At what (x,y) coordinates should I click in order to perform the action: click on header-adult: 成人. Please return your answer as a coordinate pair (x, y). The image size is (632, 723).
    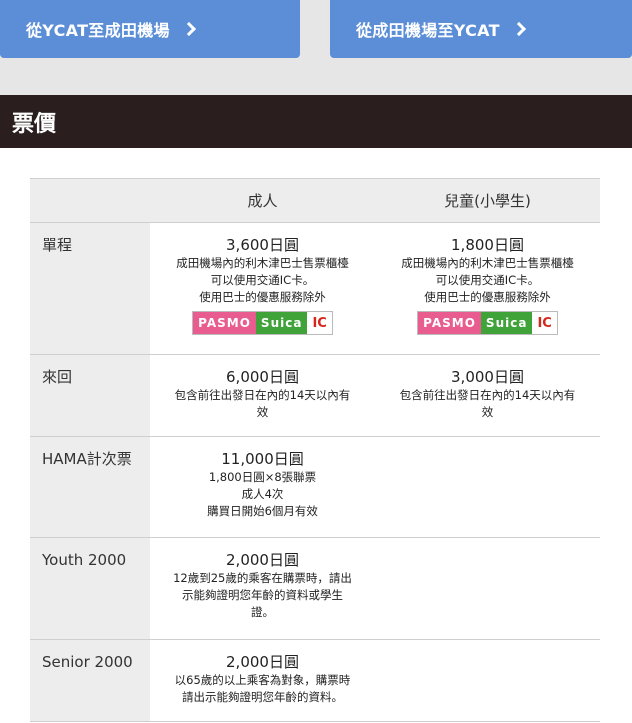
    Looking at the image, I should click on (262, 200).